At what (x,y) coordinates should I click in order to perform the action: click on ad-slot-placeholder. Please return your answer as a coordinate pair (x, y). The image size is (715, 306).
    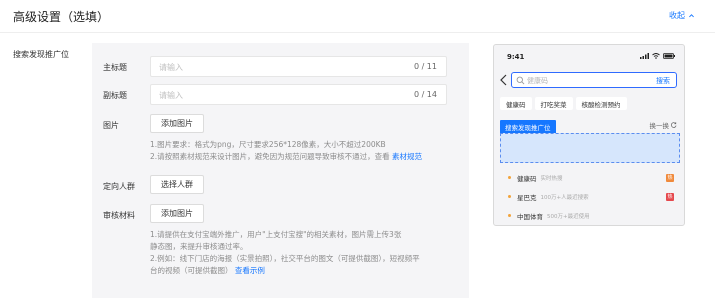
    Looking at the image, I should click on (590, 148).